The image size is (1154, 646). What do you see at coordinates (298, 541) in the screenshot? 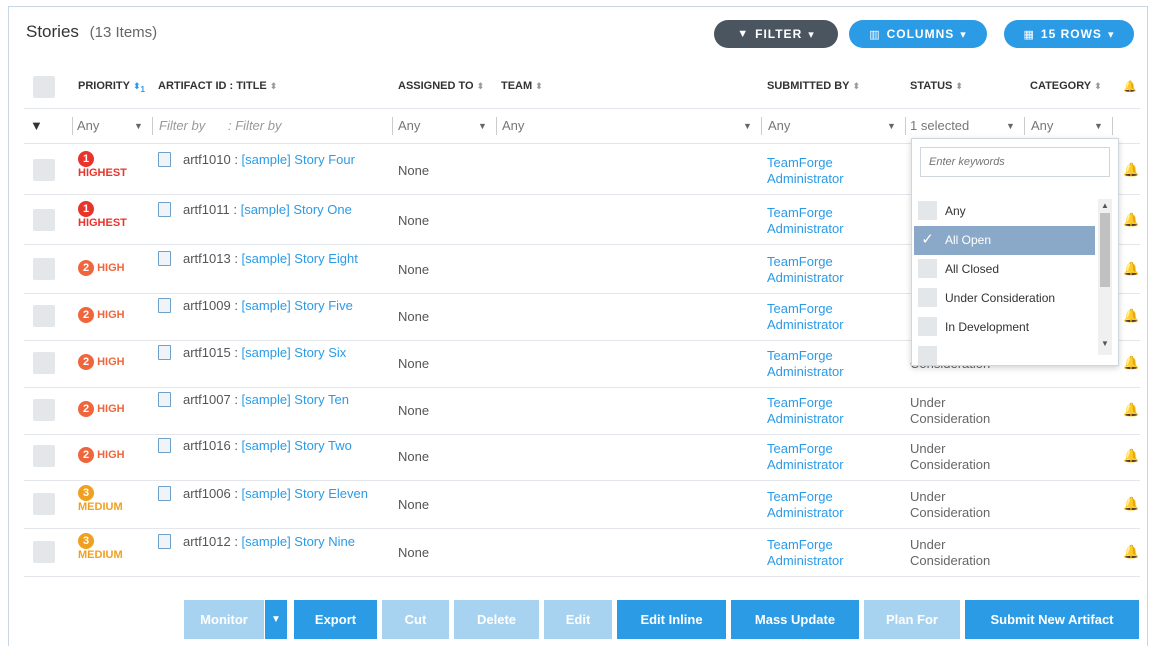
I see `artifact-title-link: [sample] Story Nine` at bounding box center [298, 541].